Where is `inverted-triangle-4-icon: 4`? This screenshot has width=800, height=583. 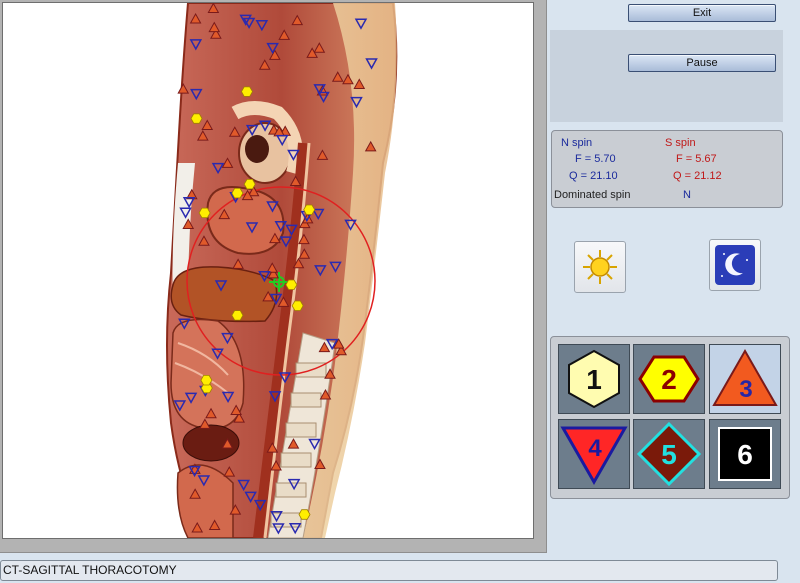
inverted-triangle-4-icon: 4 is located at coordinates (594, 456).